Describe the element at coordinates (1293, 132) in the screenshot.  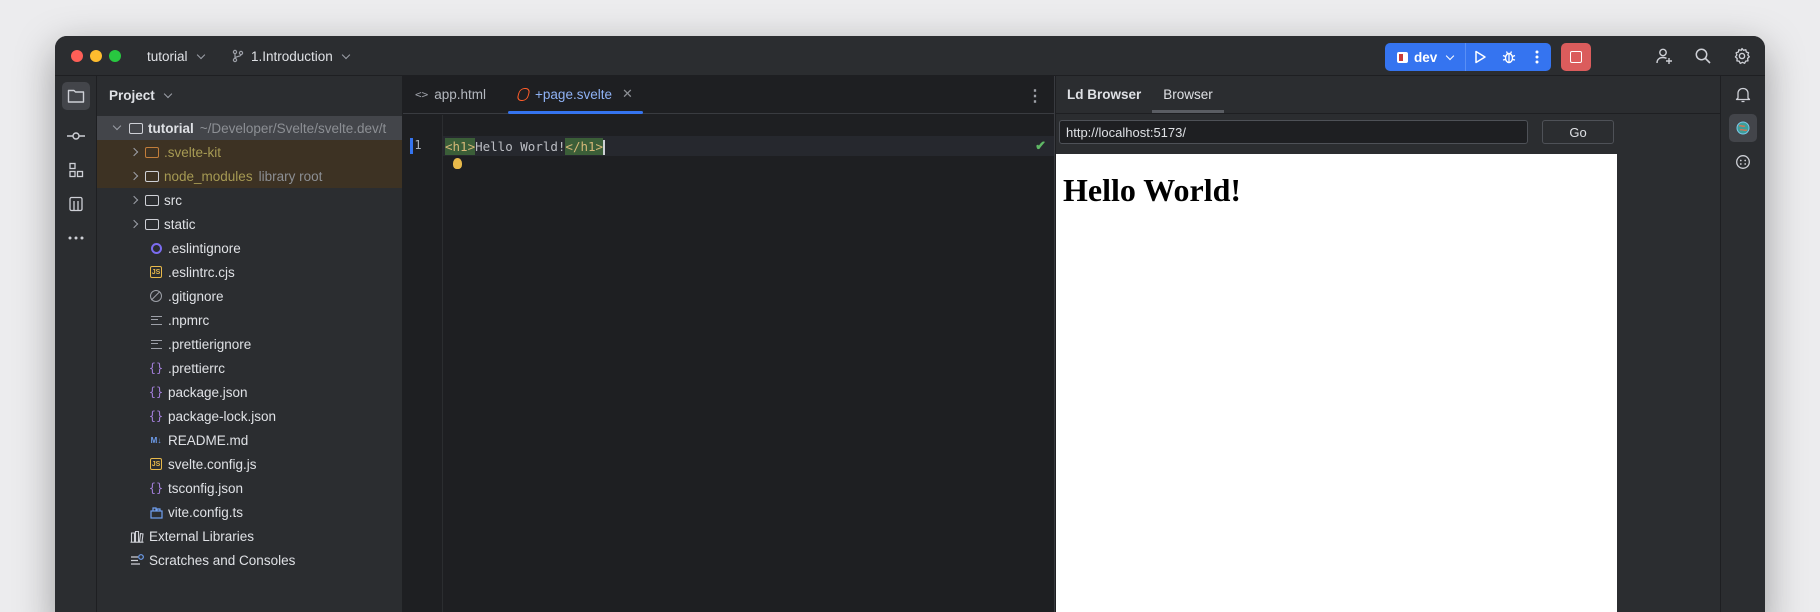
I see `url-input` at that location.